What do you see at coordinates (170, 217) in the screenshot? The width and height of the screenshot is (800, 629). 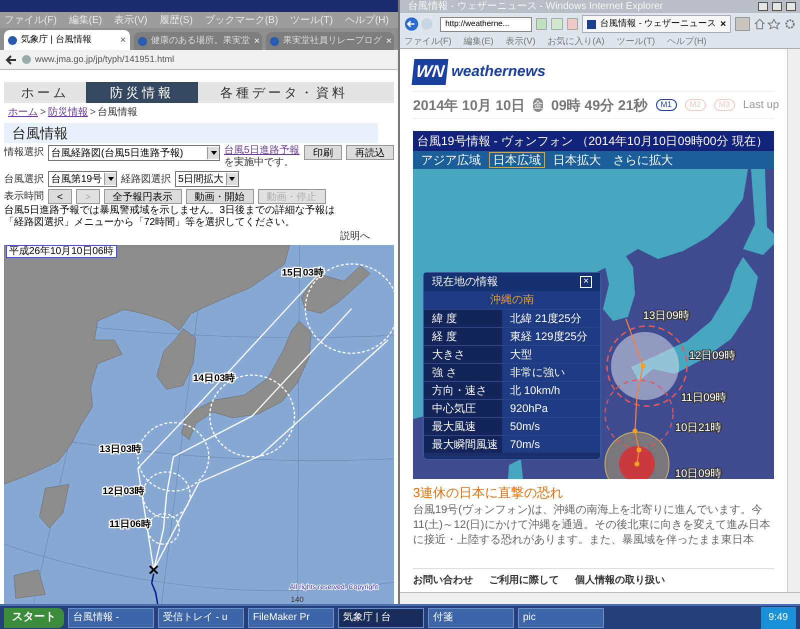 I see `notice-paragraph: 台風5日進路予報では暴風警戒域を示しません。3日後までの詳細な予報は「経路図選択」メニューから「72時間」等を選択してください。` at bounding box center [170, 217].